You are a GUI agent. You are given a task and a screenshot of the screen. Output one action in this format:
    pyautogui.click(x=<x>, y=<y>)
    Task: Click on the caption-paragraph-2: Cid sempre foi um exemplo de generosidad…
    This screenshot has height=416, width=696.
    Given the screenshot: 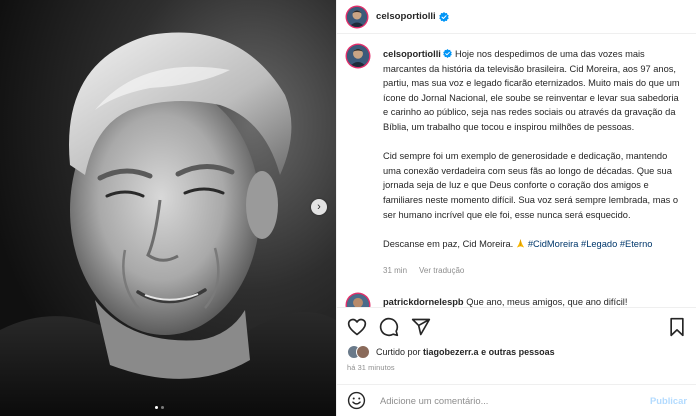 What is the action you would take?
    pyautogui.click(x=531, y=185)
    